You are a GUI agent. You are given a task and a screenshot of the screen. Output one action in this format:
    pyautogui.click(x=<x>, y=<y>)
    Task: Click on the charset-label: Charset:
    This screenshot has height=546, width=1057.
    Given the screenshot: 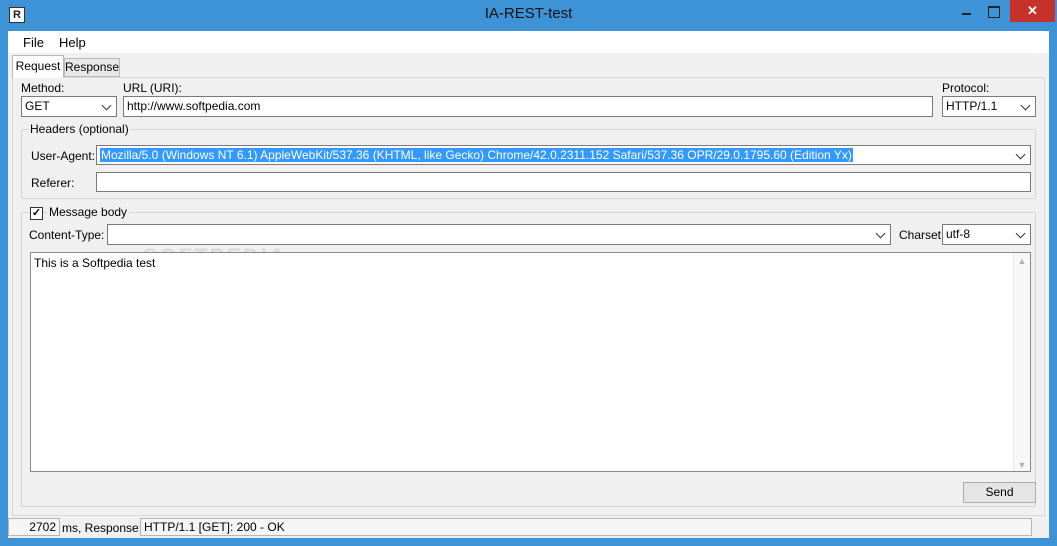 What is the action you would take?
    pyautogui.click(x=922, y=235)
    